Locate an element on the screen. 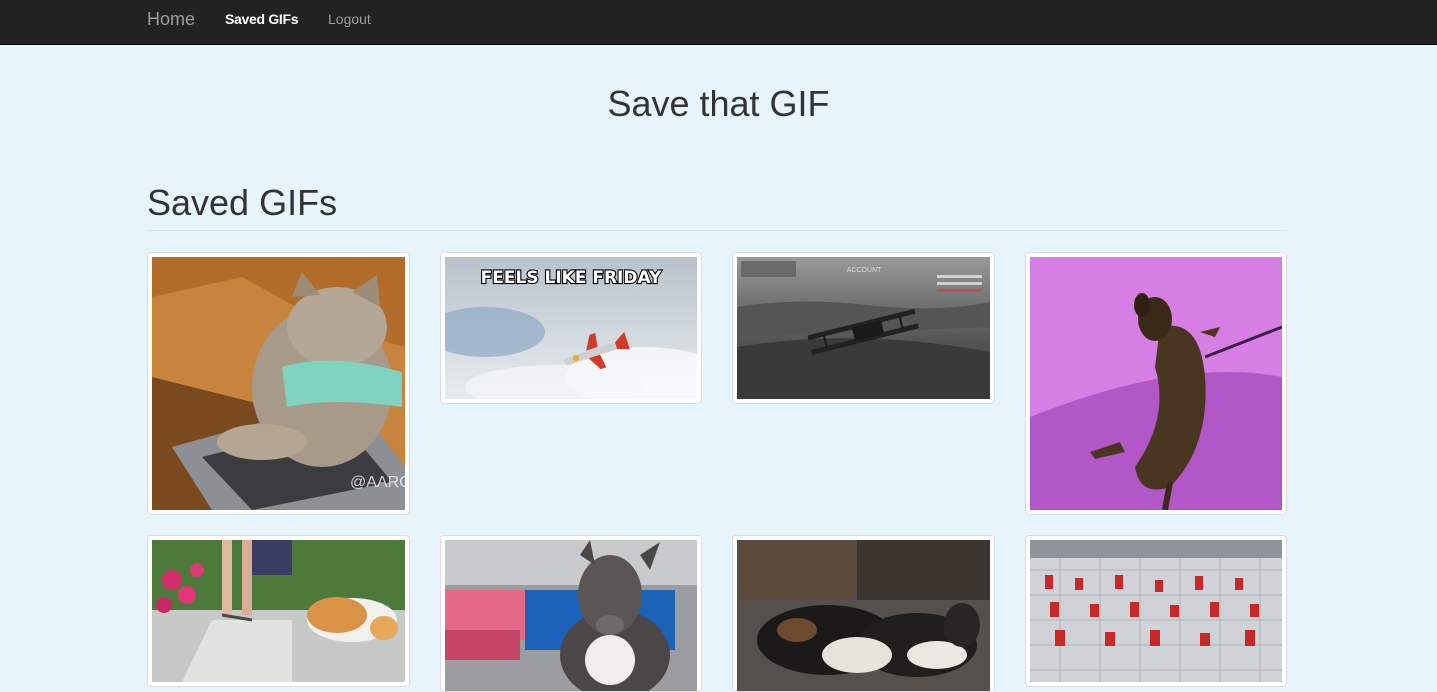 The image size is (1437, 692). gif-thumbnail-corgi is located at coordinates (278, 611).